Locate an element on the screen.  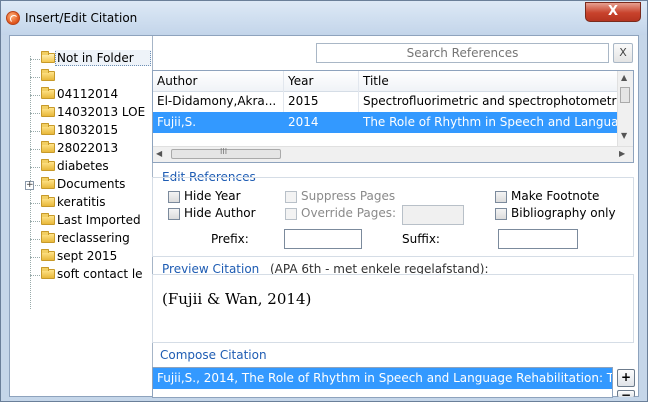
add-citation-button: + is located at coordinates (626, 378).